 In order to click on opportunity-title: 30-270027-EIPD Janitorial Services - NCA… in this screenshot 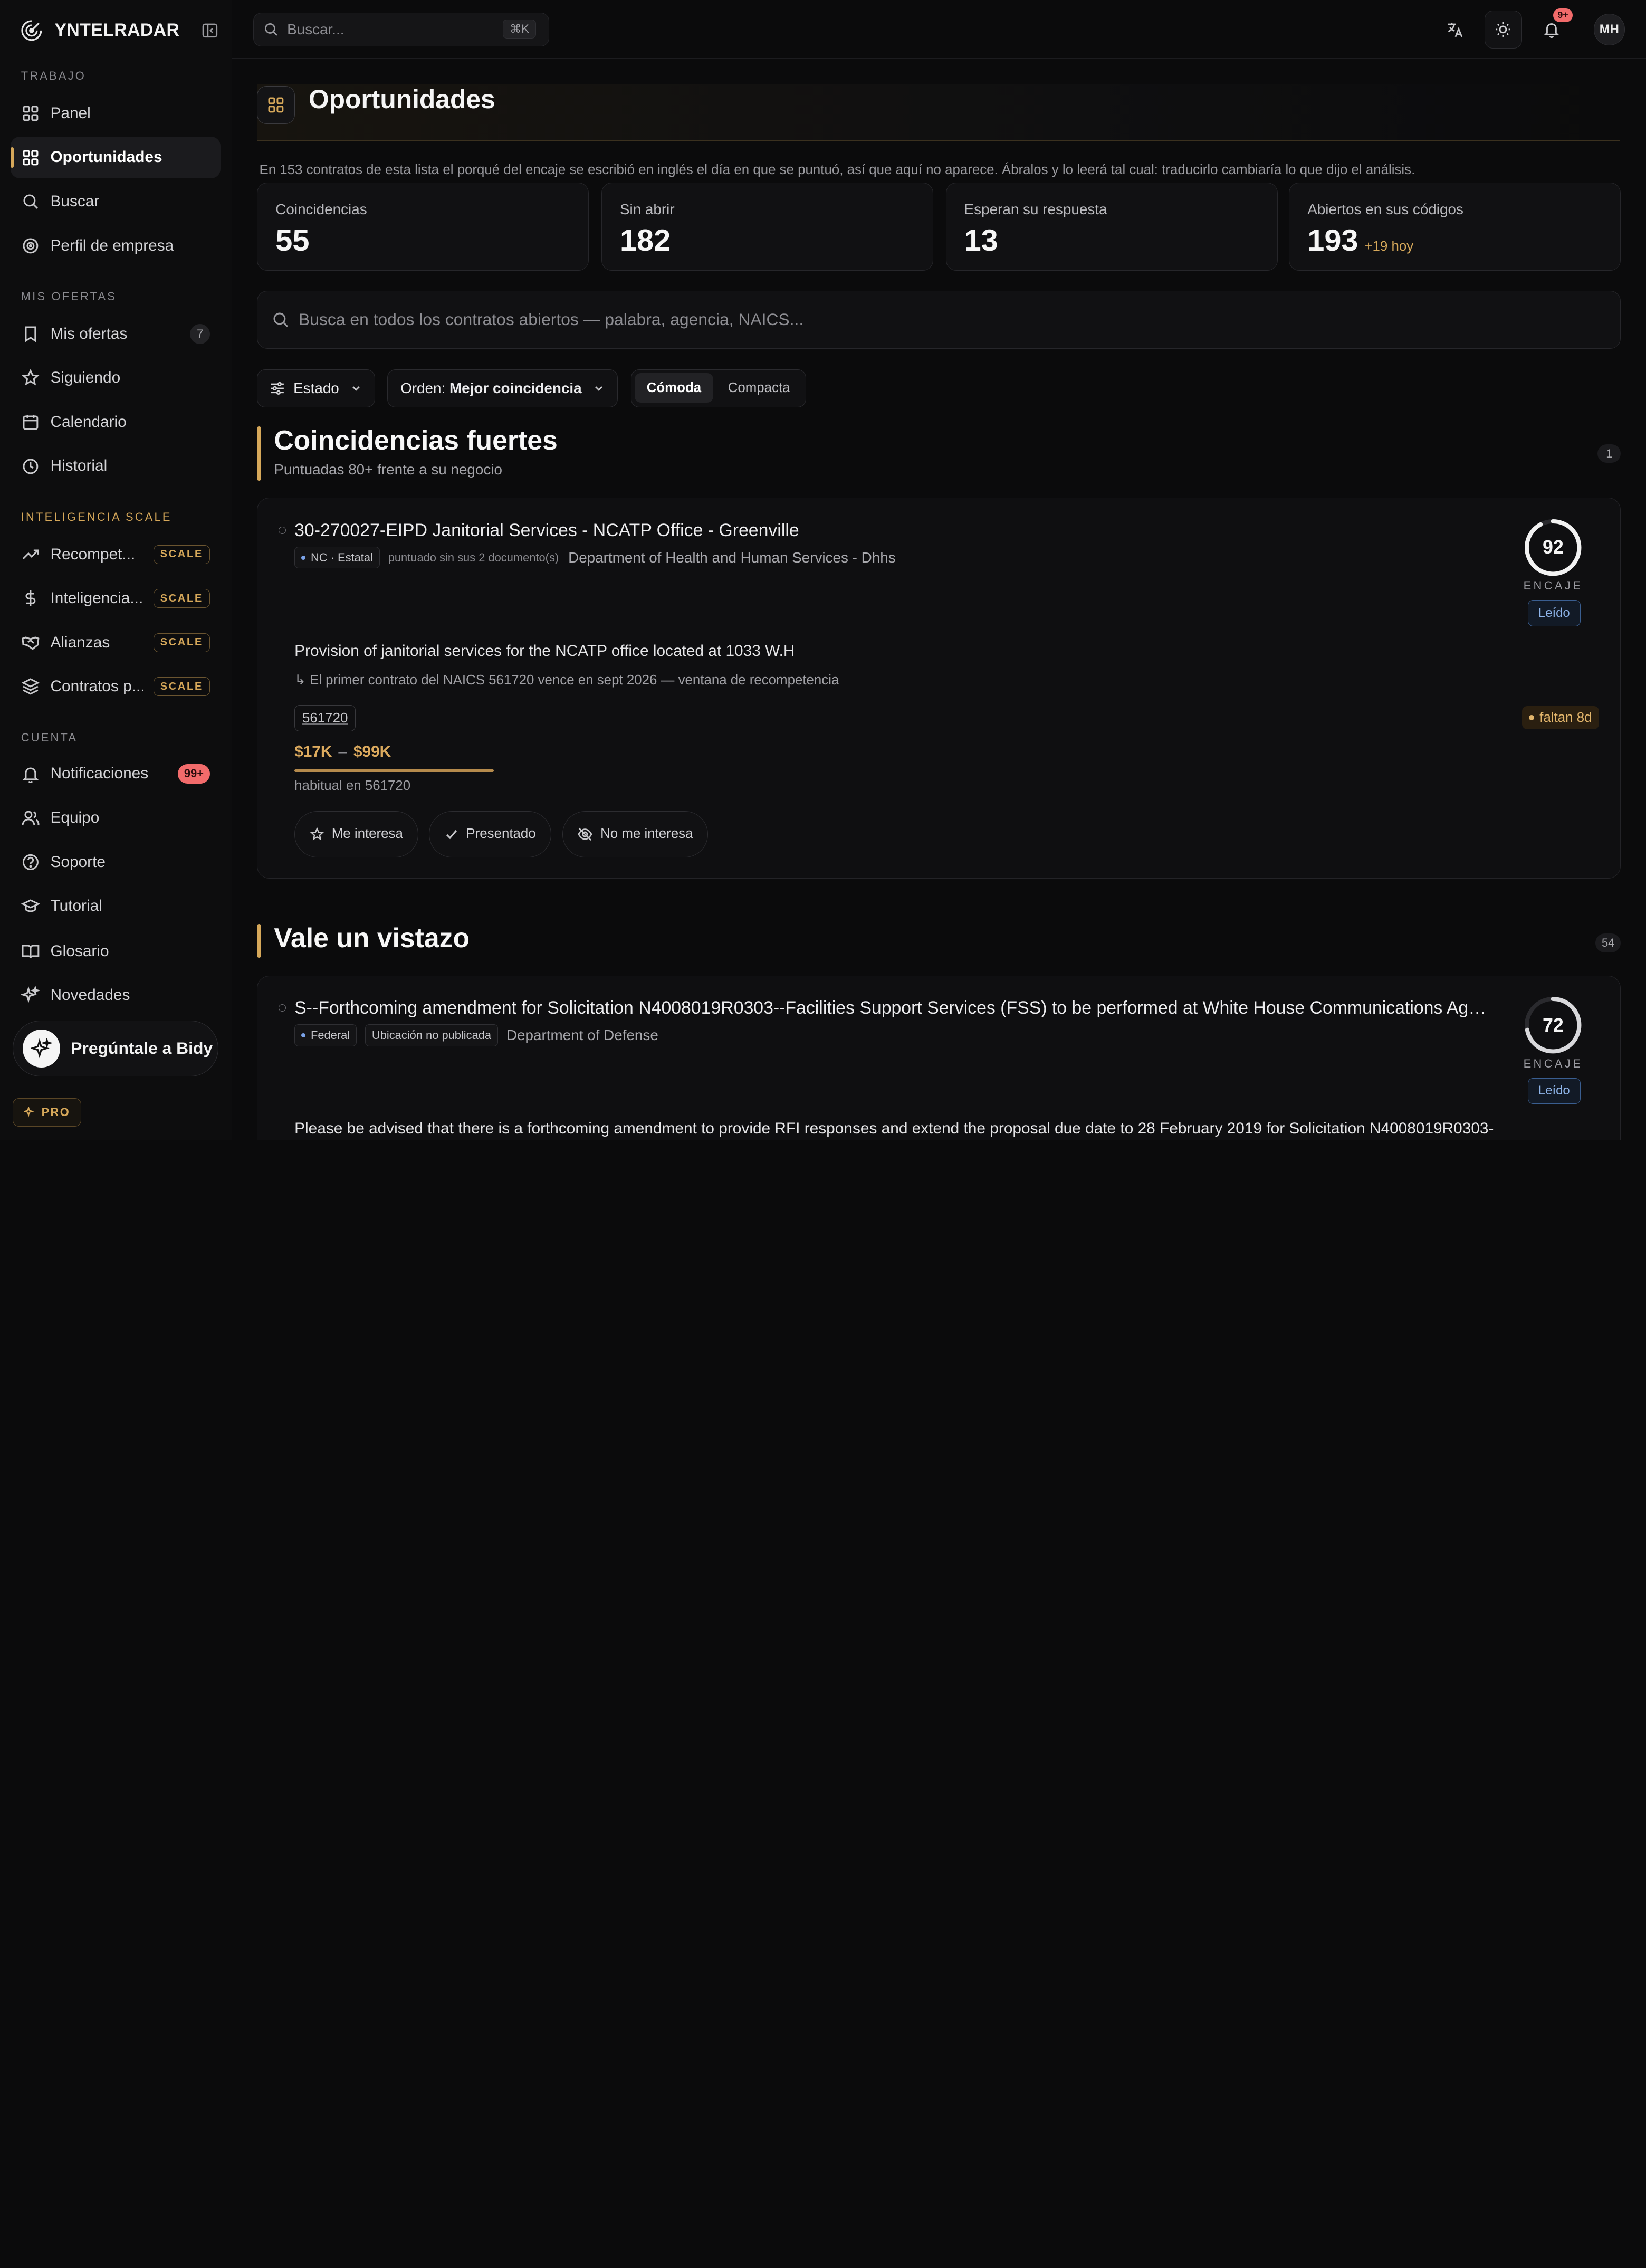, I will do `click(546, 530)`.